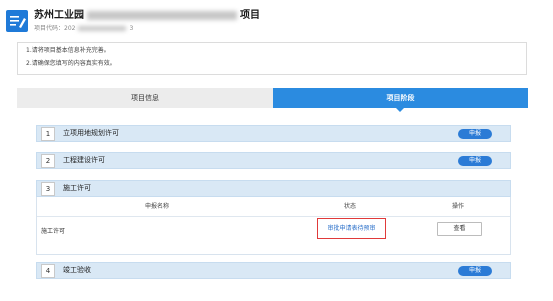 The width and height of the screenshot is (553, 301). I want to click on stage-number: 2, so click(48, 161).